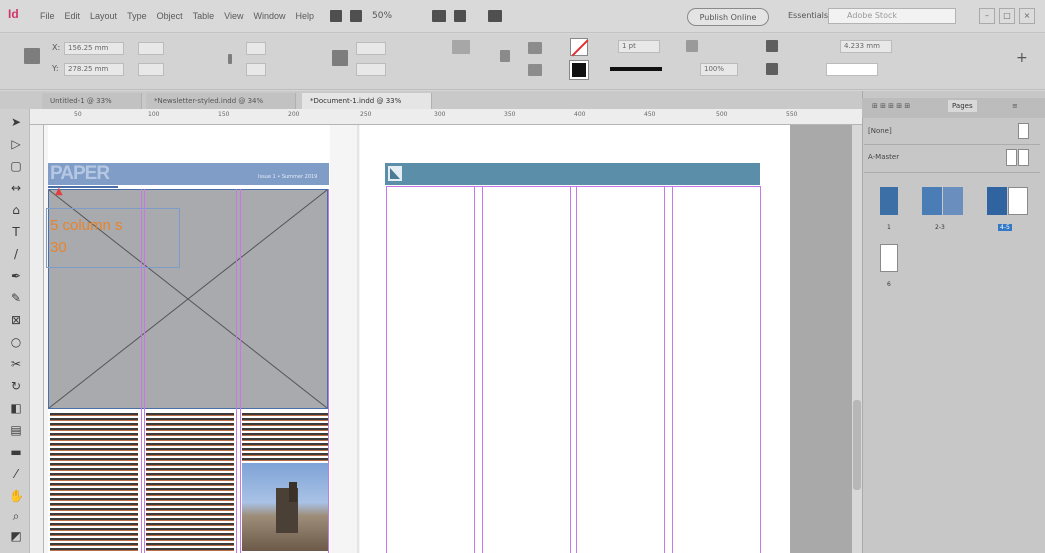  Describe the element at coordinates (16, 298) in the screenshot. I see `pencil-tool-icon: ✎` at that location.